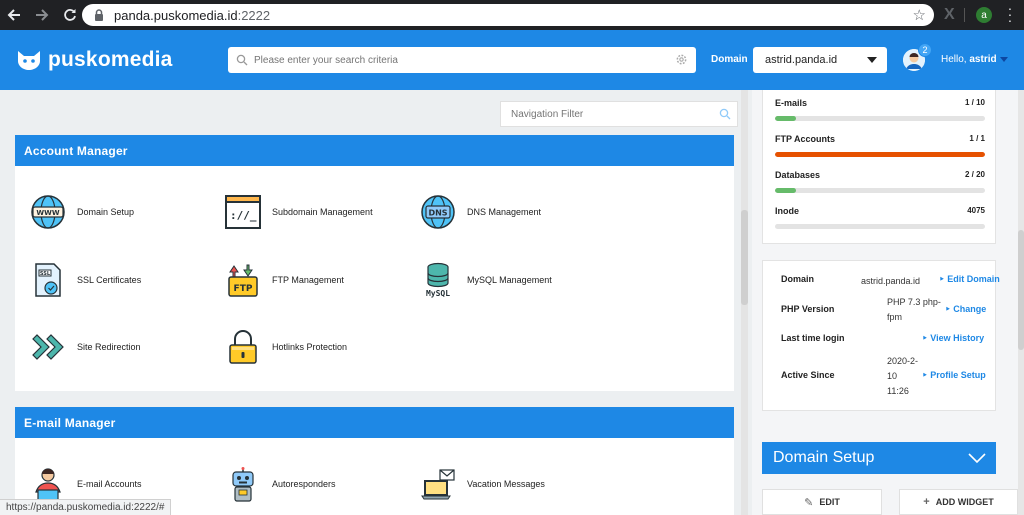 This screenshot has width=1024, height=515. I want to click on brand-logo: puskomedia, so click(94, 60).